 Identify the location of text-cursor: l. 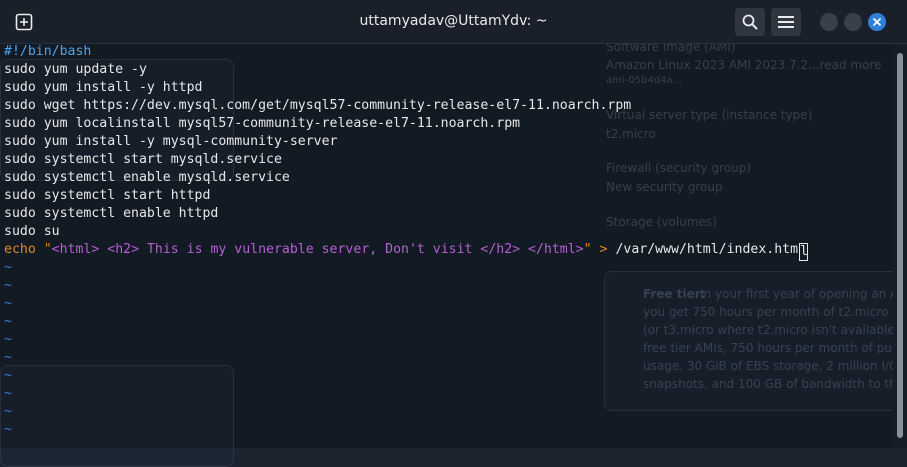
(804, 252).